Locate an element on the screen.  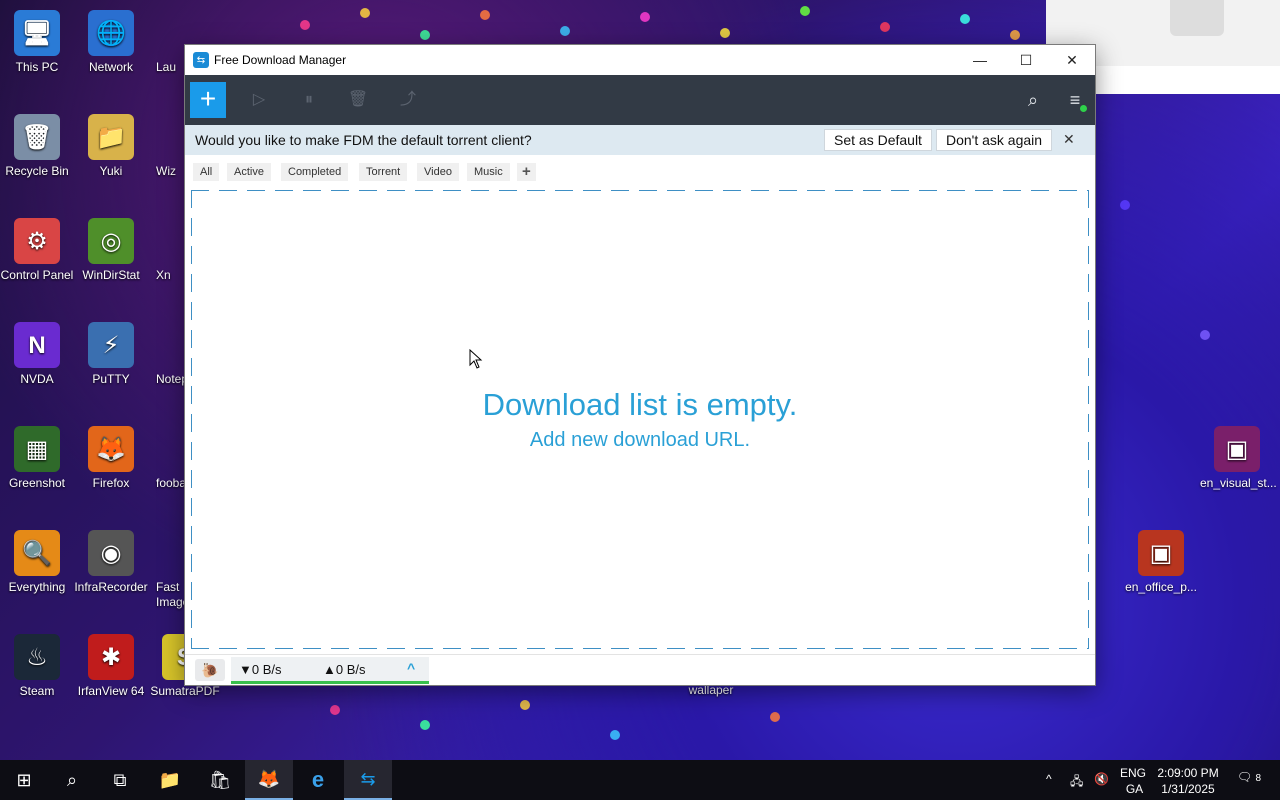
desktop-icon-steam: ♨ Steam is located at coordinates (37, 666).